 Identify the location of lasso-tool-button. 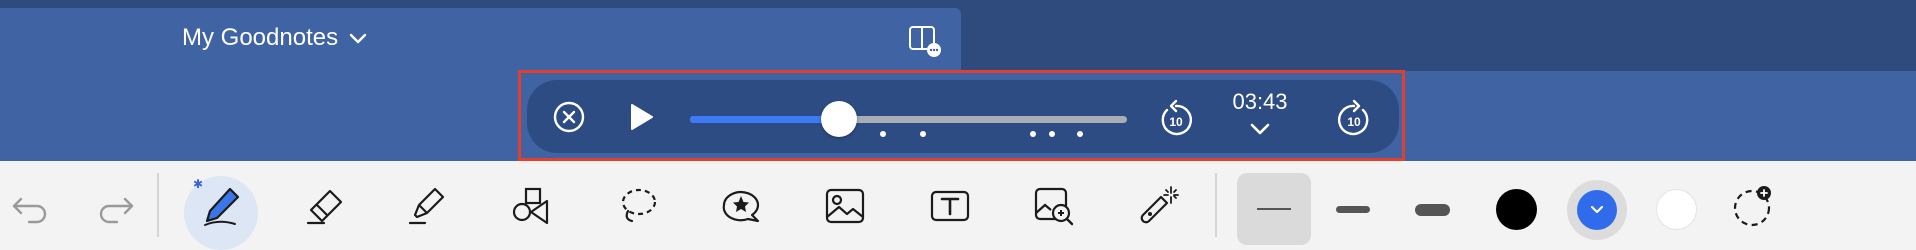
(637, 206).